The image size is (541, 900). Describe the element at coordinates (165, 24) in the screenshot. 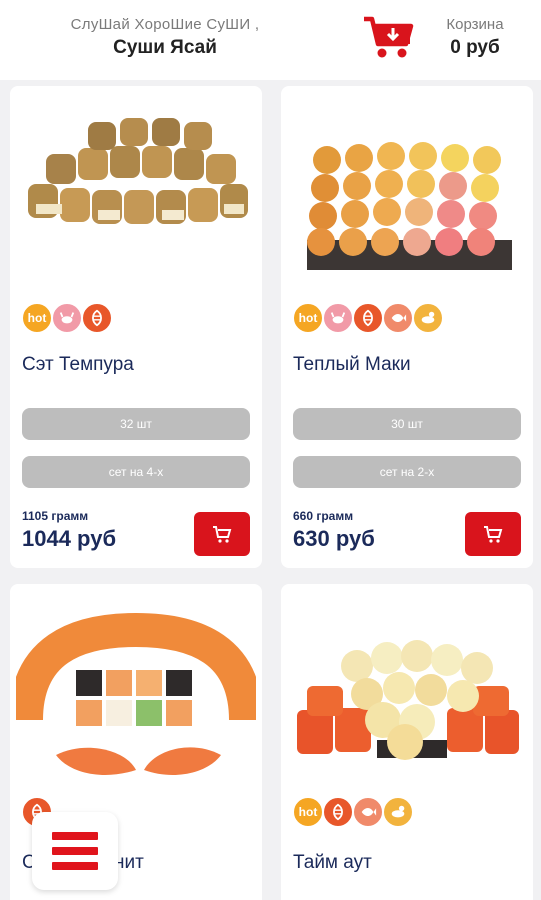

I see `brand-tagline: СлуШай ХороШие СуШИ ,` at that location.